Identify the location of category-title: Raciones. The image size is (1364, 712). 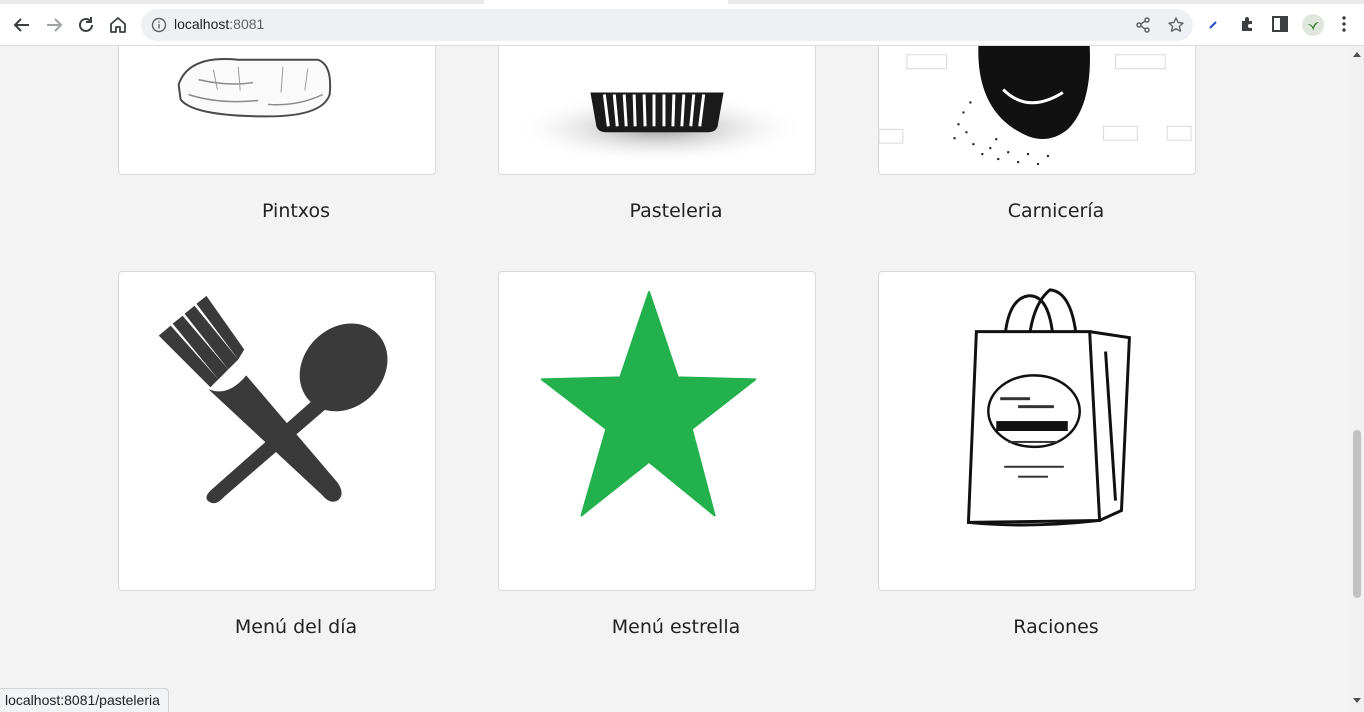
(1056, 627).